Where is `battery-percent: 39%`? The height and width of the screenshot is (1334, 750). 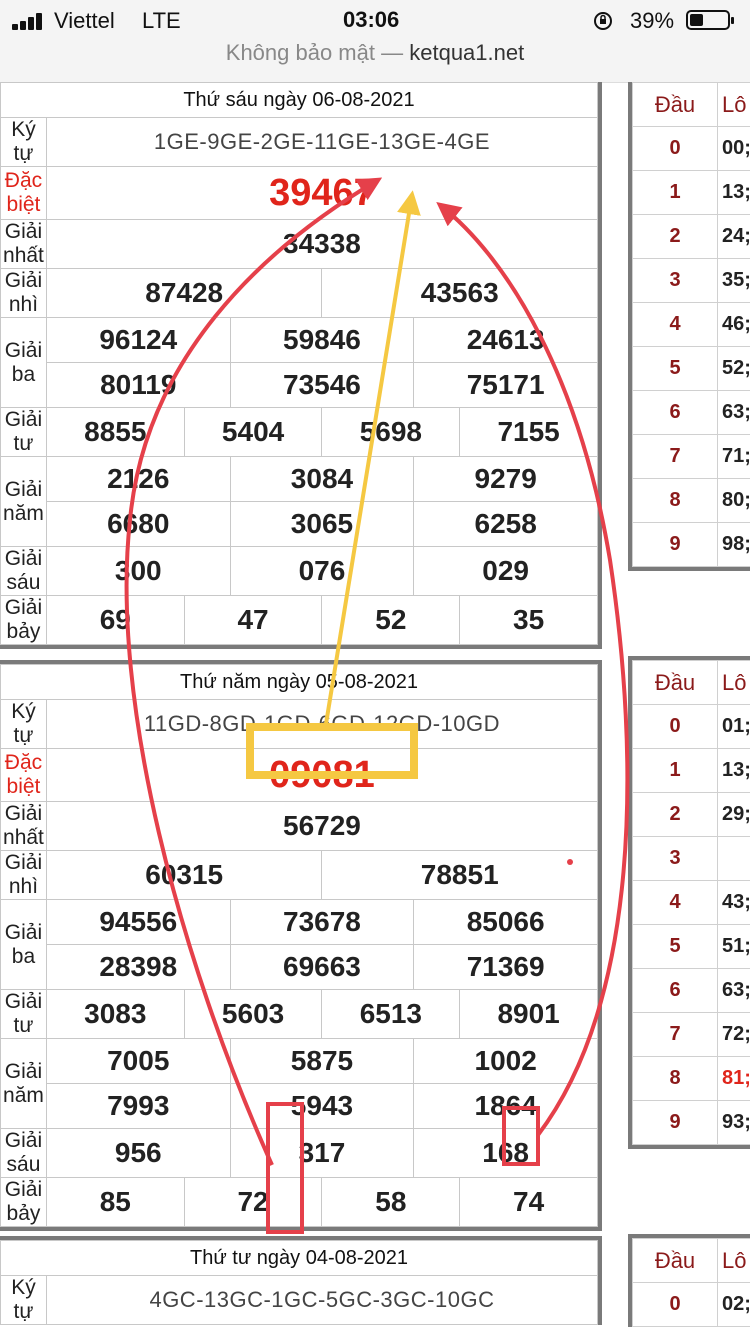
battery-percent: 39% is located at coordinates (652, 20).